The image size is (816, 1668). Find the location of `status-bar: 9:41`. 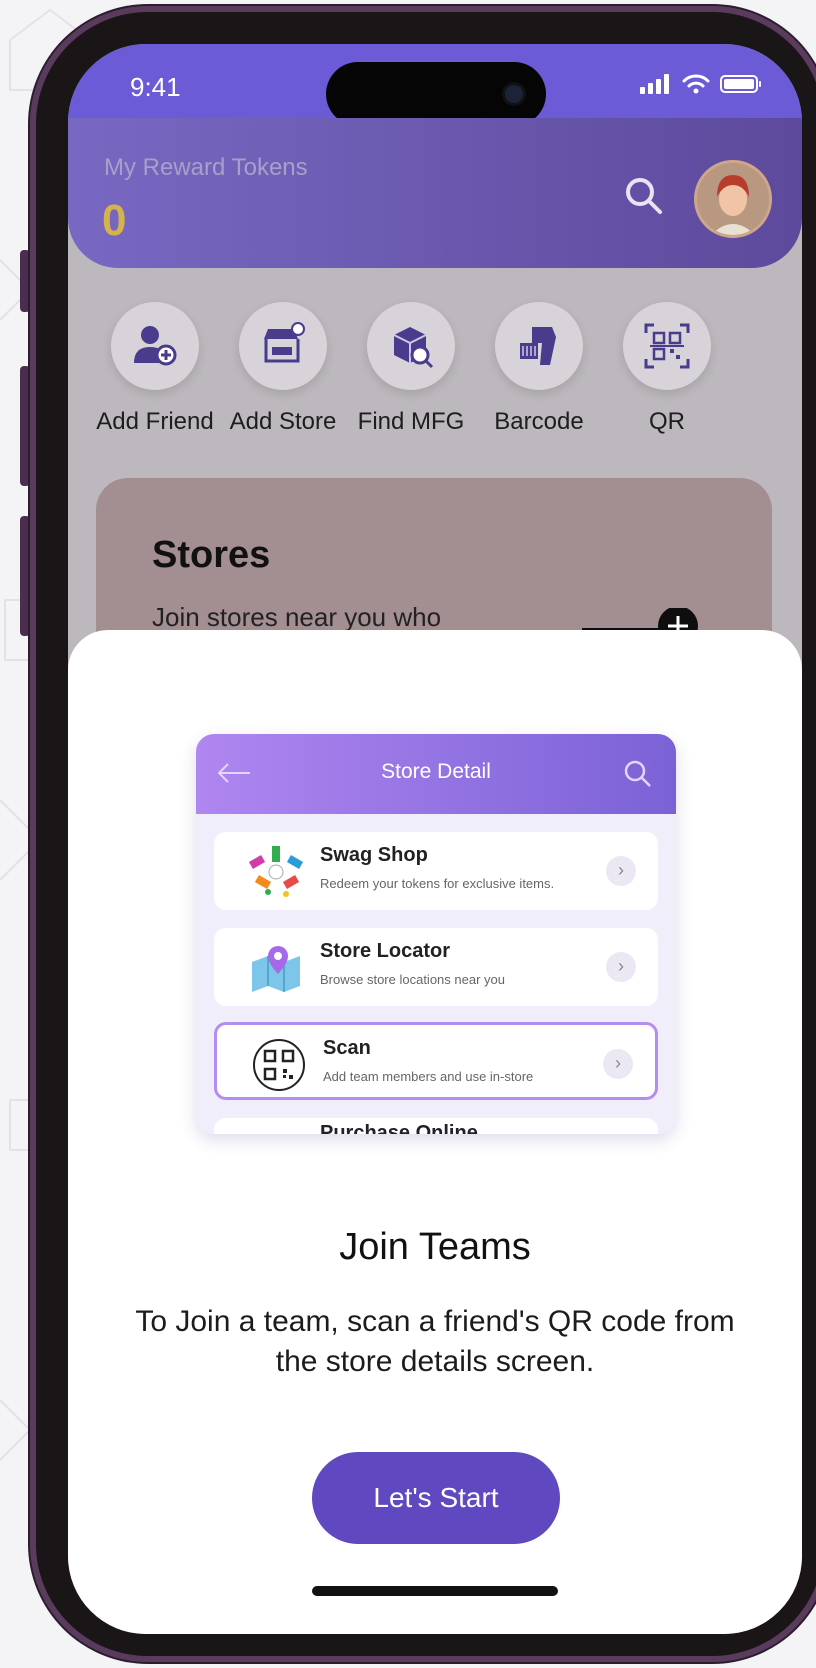

status-bar: 9:41 is located at coordinates (435, 85).